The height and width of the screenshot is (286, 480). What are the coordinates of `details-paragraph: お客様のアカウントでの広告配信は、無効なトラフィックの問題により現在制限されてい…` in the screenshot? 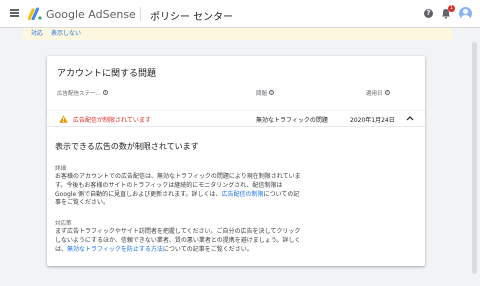 It's located at (178, 190).